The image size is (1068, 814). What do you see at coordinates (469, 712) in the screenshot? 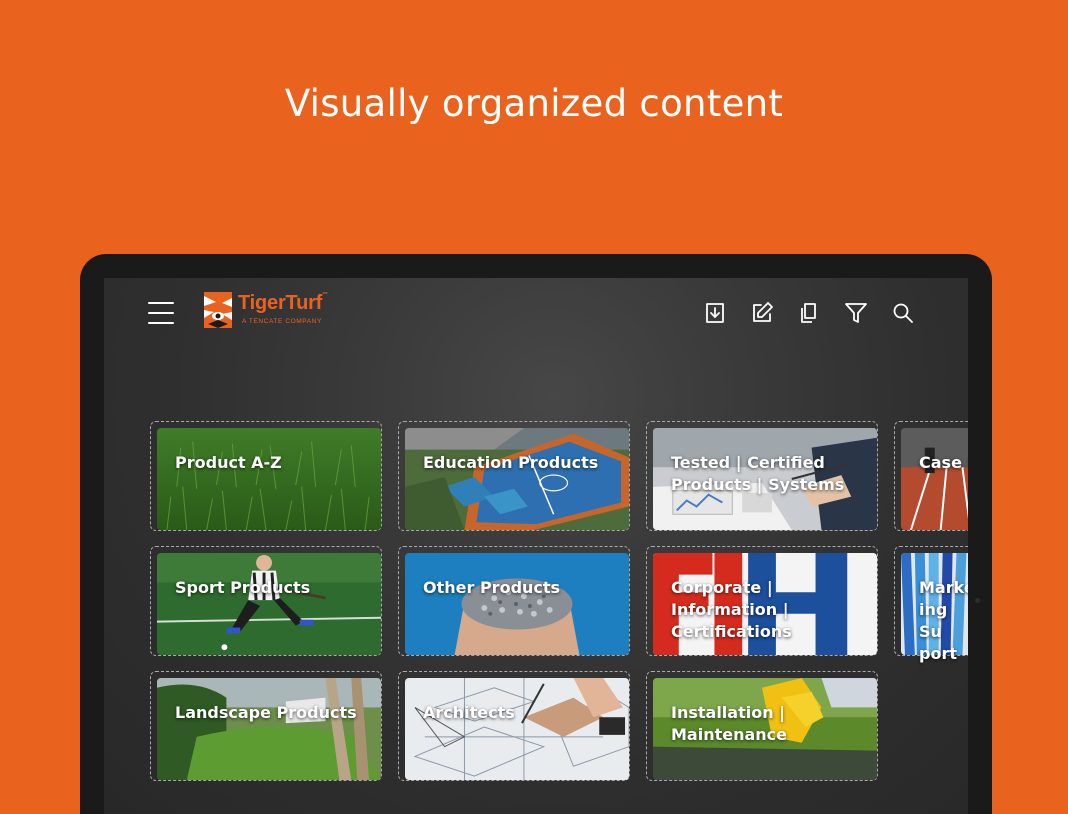
I see `tile-label: Architects` at bounding box center [469, 712].